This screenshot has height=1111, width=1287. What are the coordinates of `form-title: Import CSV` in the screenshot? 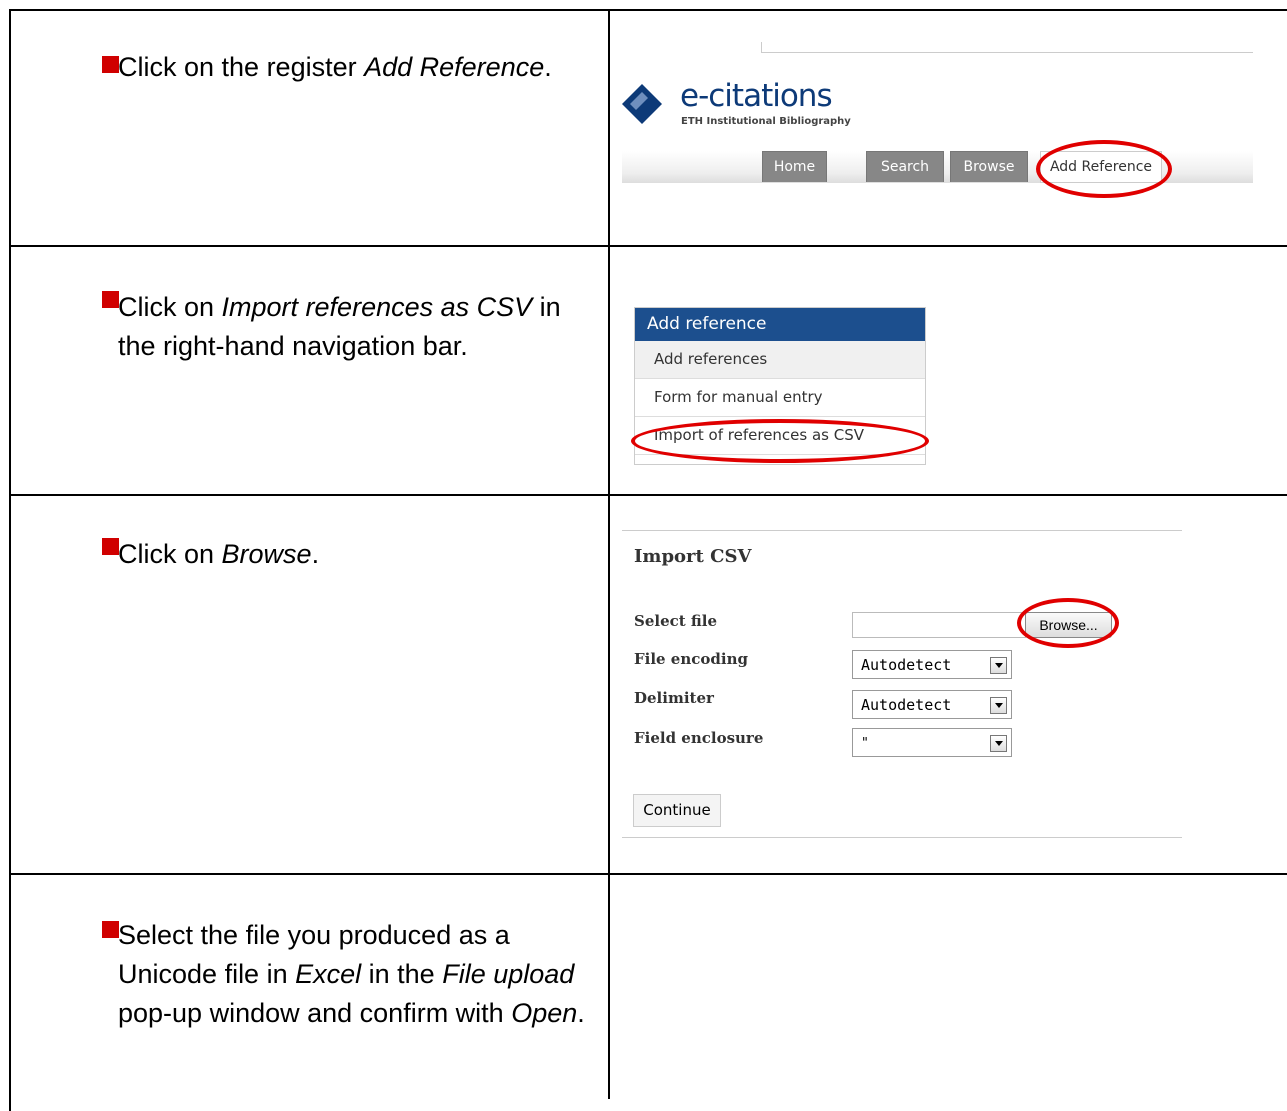 It's located at (693, 556).